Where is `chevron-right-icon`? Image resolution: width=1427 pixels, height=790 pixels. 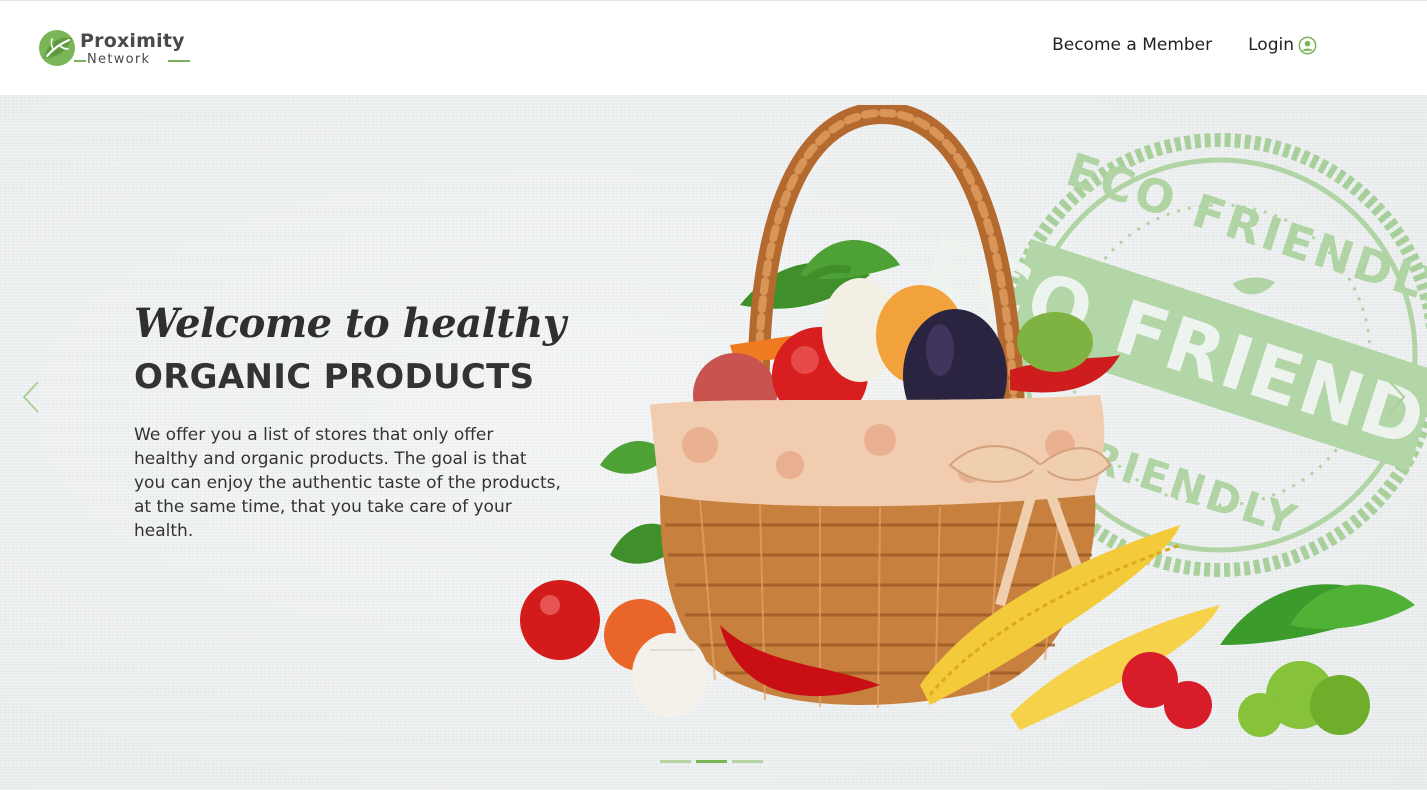 chevron-right-icon is located at coordinates (1397, 397).